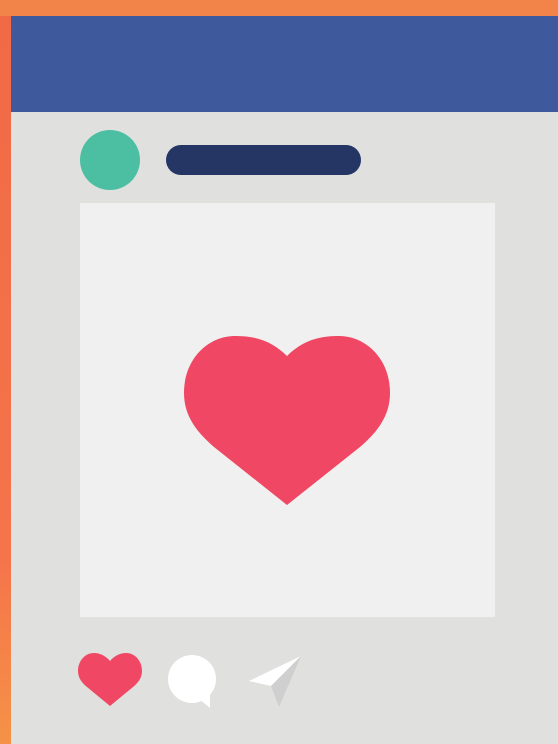 The width and height of the screenshot is (558, 744). Describe the element at coordinates (263, 160) in the screenshot. I see `username-placeholder` at that location.